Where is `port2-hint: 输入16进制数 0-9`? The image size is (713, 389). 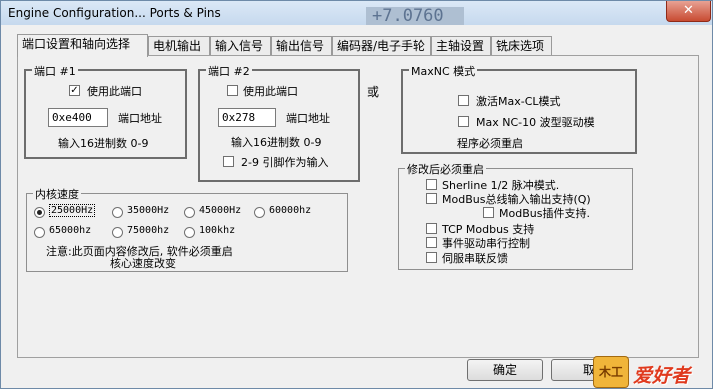
port2-hint: 输入16进制数 0-9 is located at coordinates (276, 142).